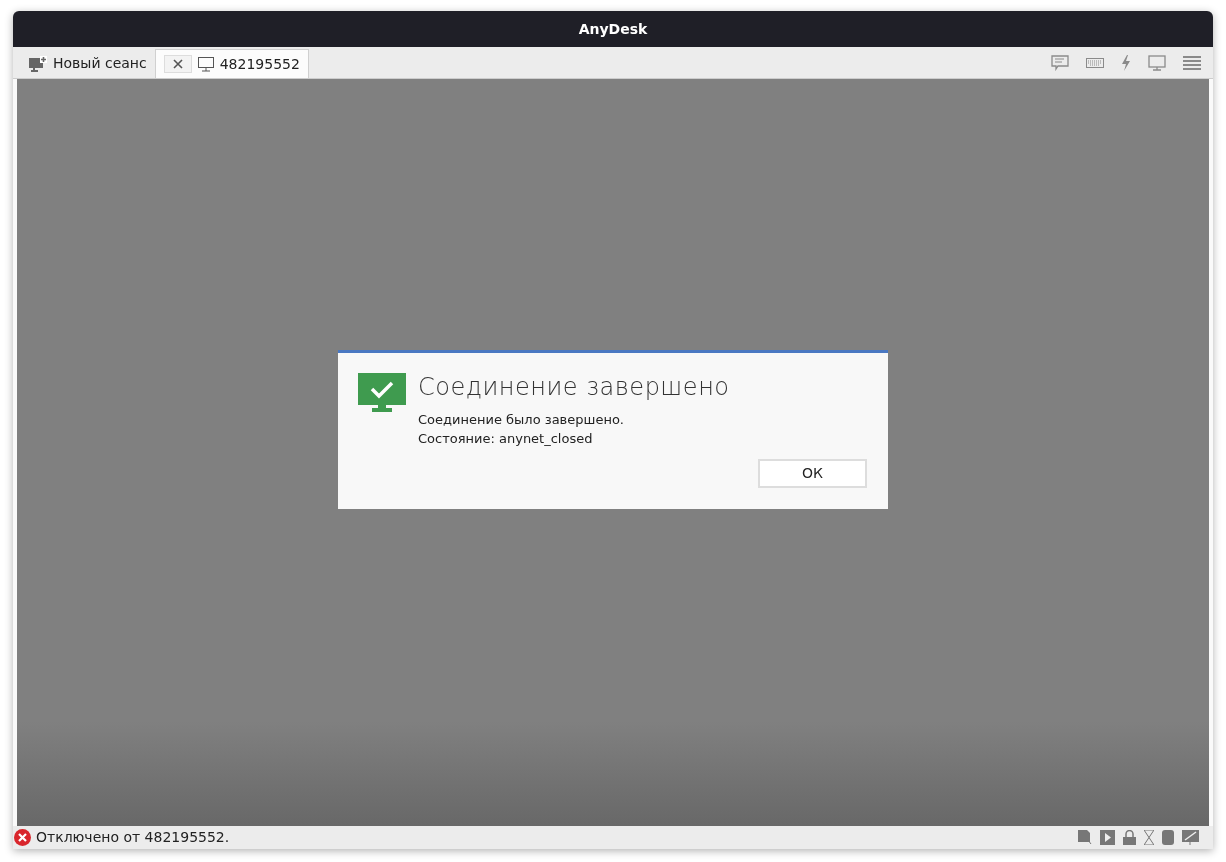 Image resolution: width=1226 pixels, height=862 pixels. What do you see at coordinates (1107, 837) in the screenshot?
I see `play-icon` at bounding box center [1107, 837].